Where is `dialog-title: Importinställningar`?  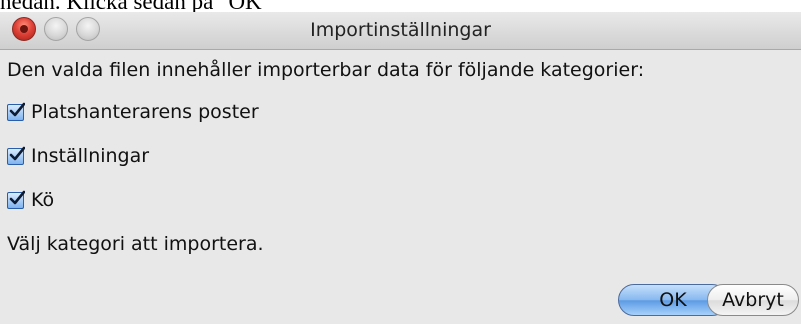 dialog-title: Importinställningar is located at coordinates (400, 30).